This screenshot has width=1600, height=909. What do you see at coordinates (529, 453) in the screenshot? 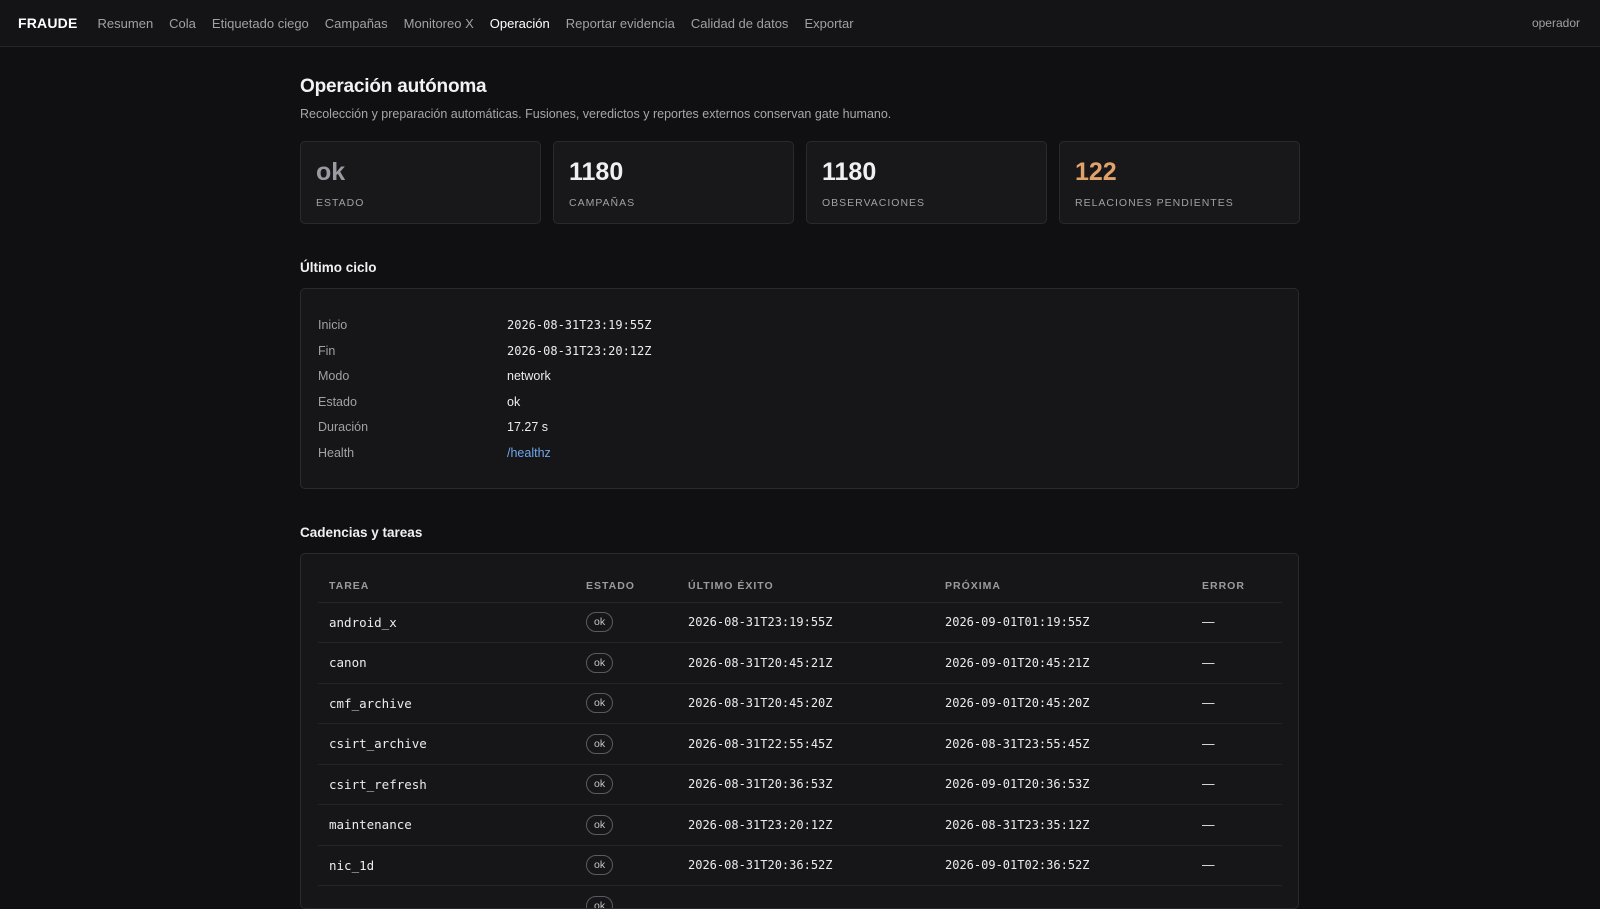
I see `healthz-link: /healthz` at bounding box center [529, 453].